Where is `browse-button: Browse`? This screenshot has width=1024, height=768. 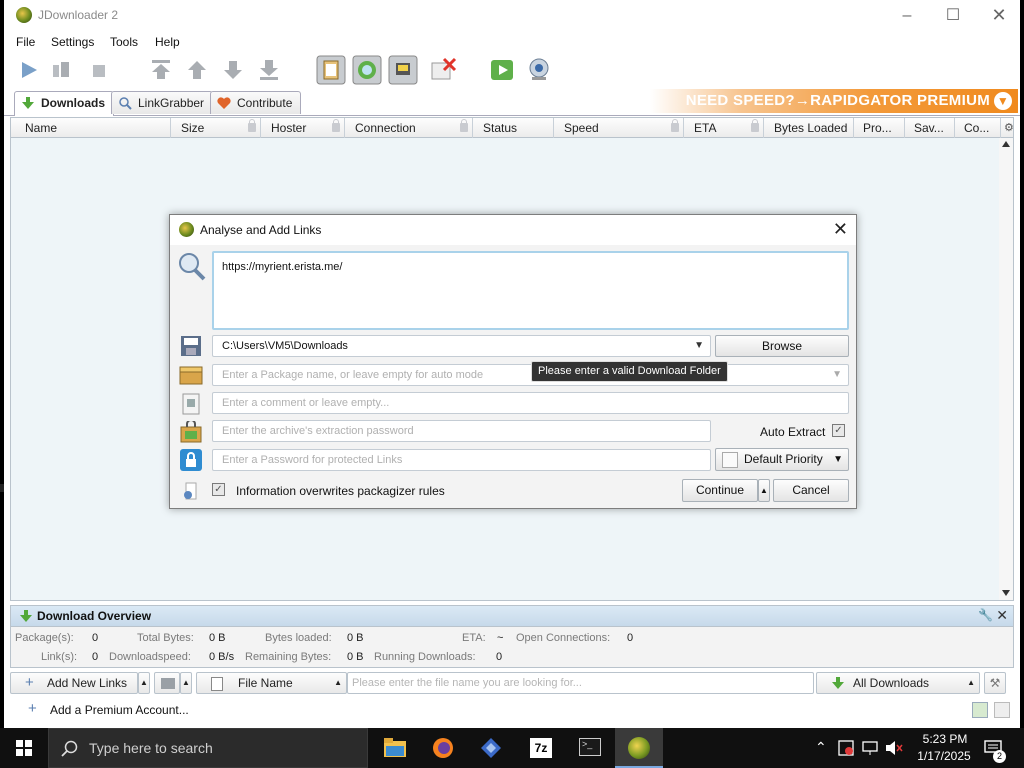 browse-button: Browse is located at coordinates (782, 346).